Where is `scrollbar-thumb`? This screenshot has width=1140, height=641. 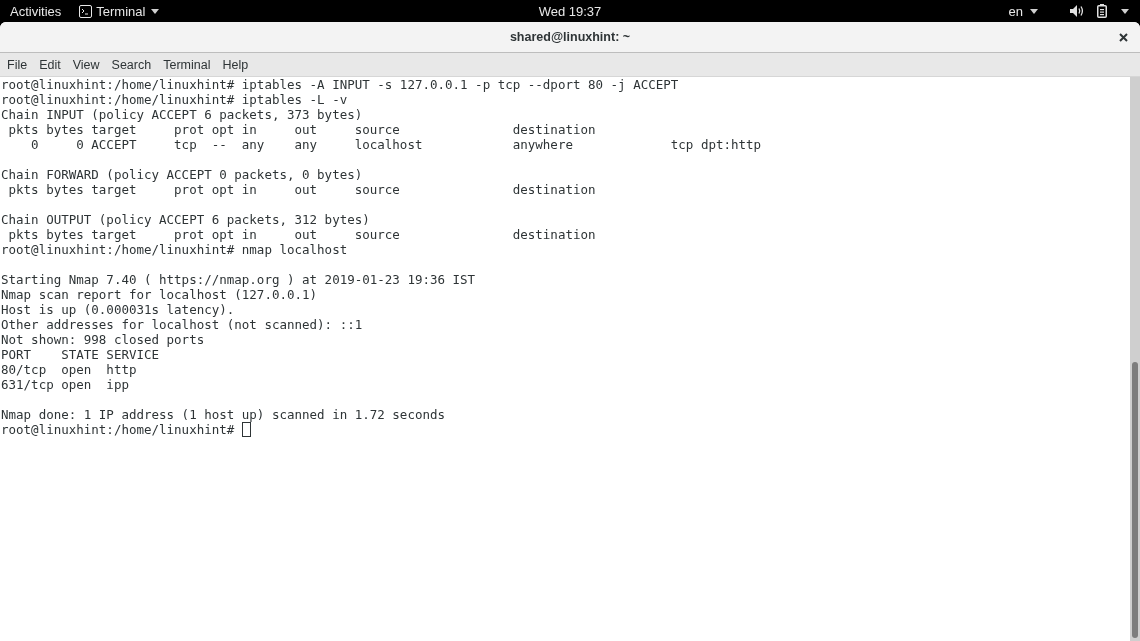
scrollbar-thumb is located at coordinates (1135, 500).